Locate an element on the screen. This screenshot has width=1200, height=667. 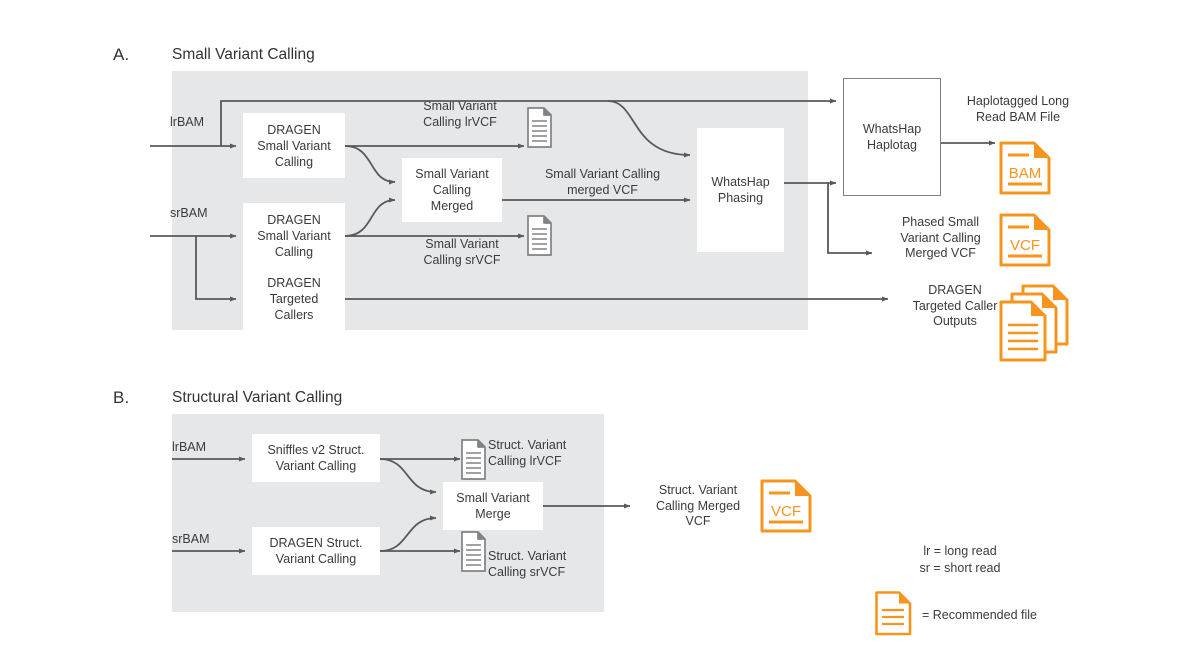
process-small-variant-merge: Small Variant Merge is located at coordinates (493, 506).